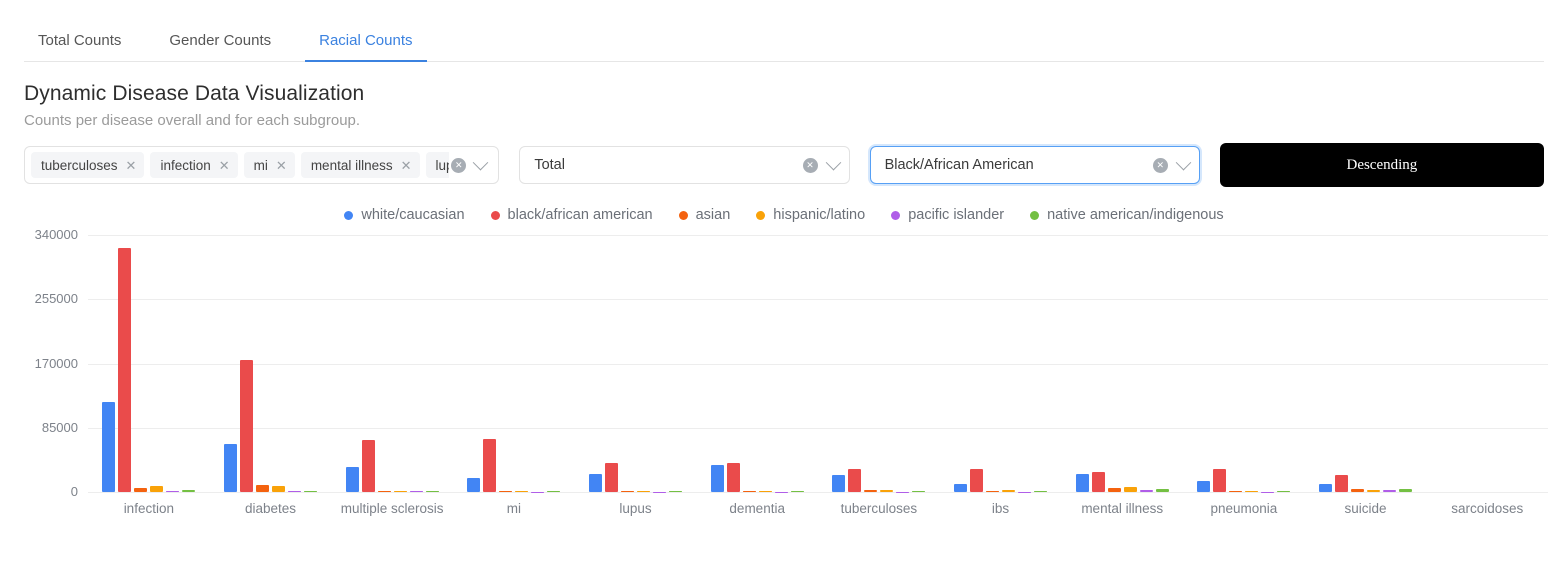 This screenshot has width=1568, height=584. What do you see at coordinates (220, 40) in the screenshot?
I see `tab-label: Gender Counts` at bounding box center [220, 40].